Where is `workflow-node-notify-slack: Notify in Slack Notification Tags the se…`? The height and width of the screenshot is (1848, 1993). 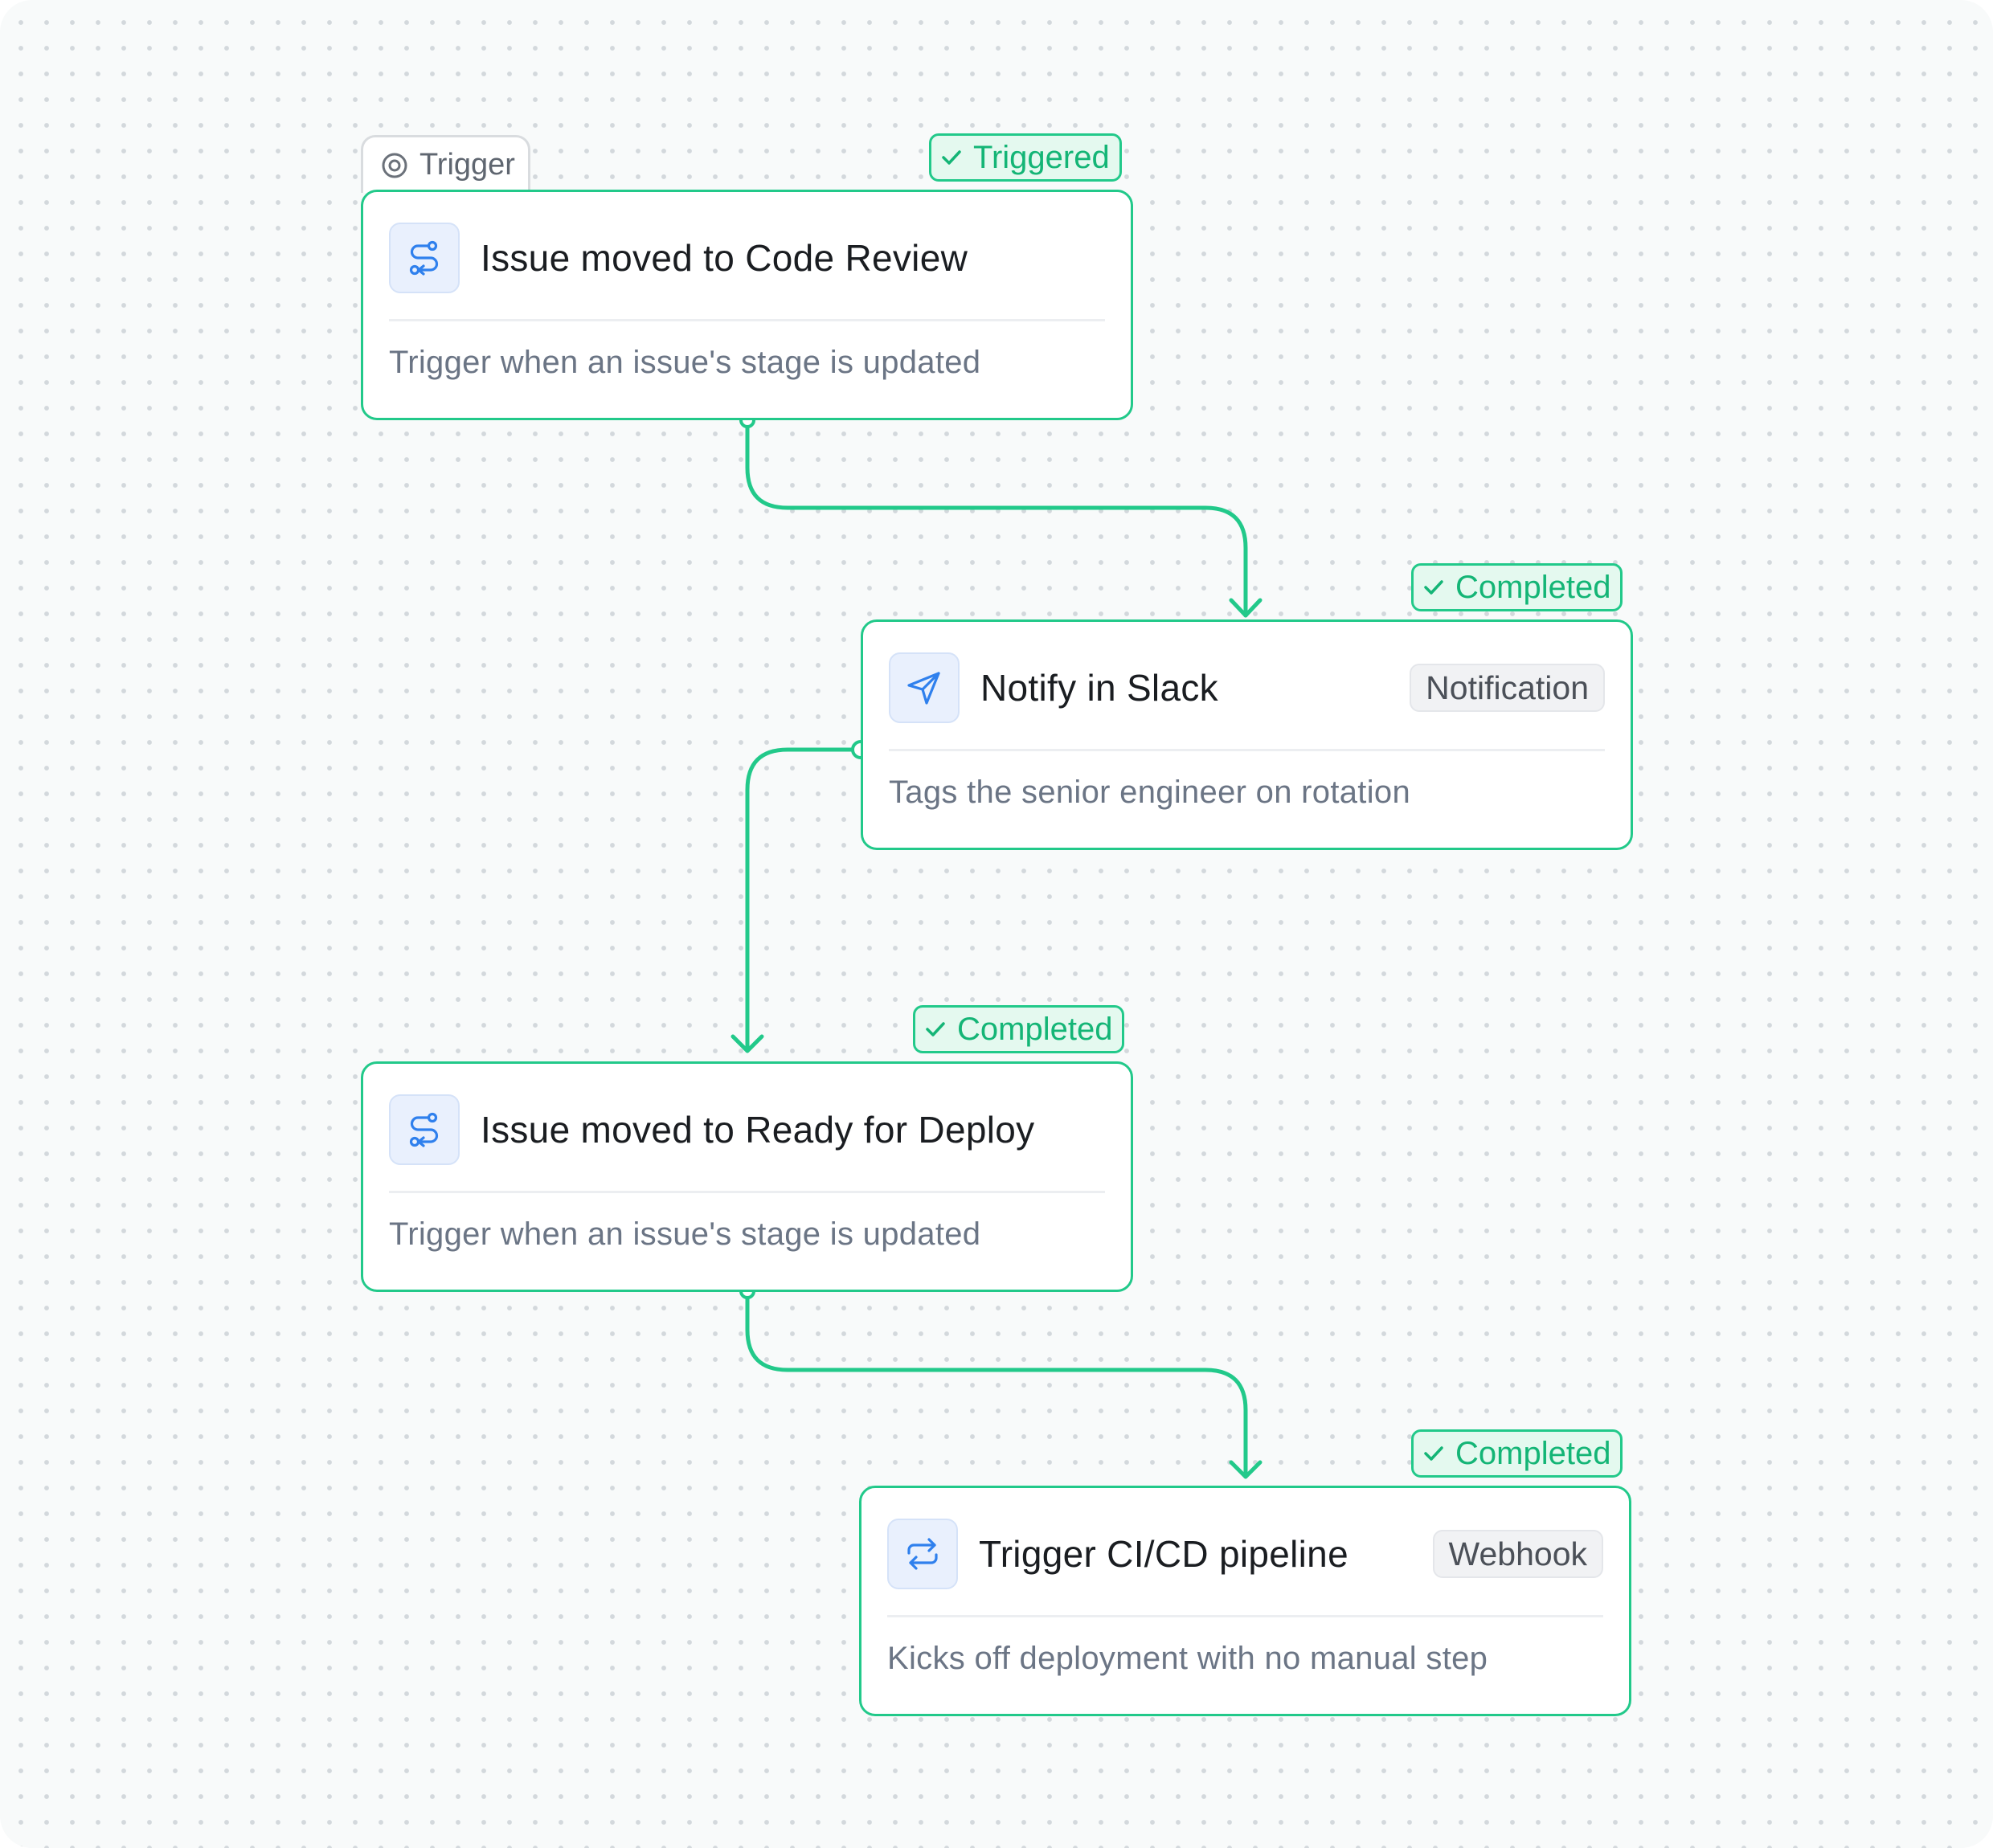
workflow-node-notify-slack: Notify in Slack Notification Tags the se… is located at coordinates (1247, 734).